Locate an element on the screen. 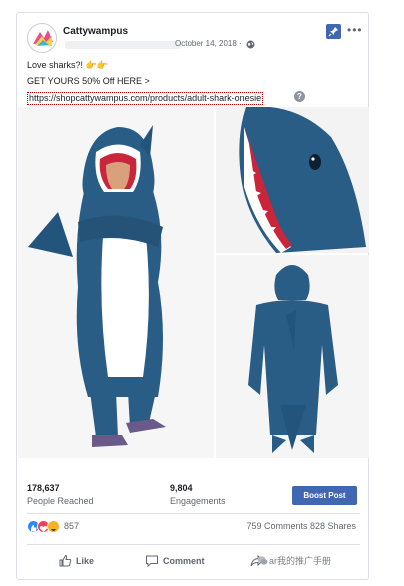  people-reached-value: 178,637 is located at coordinates (43, 488).